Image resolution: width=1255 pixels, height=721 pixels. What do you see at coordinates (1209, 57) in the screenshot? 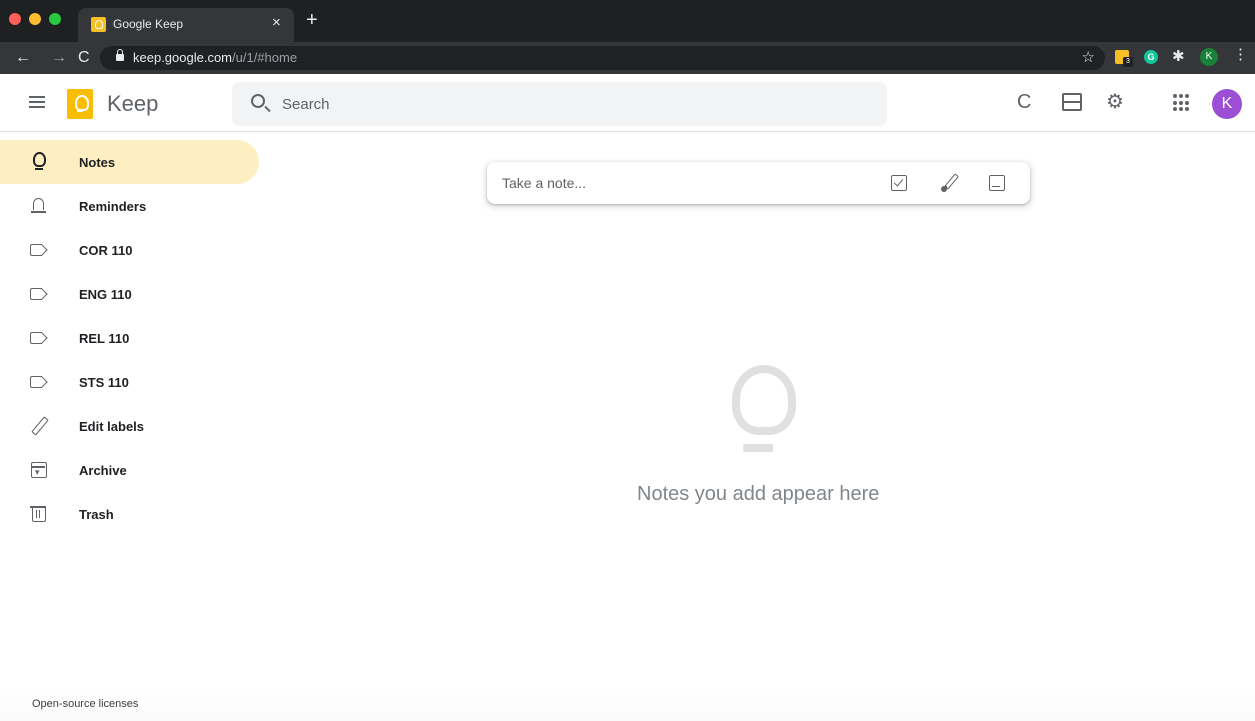
I see `browser-profile-avatar: K` at bounding box center [1209, 57].